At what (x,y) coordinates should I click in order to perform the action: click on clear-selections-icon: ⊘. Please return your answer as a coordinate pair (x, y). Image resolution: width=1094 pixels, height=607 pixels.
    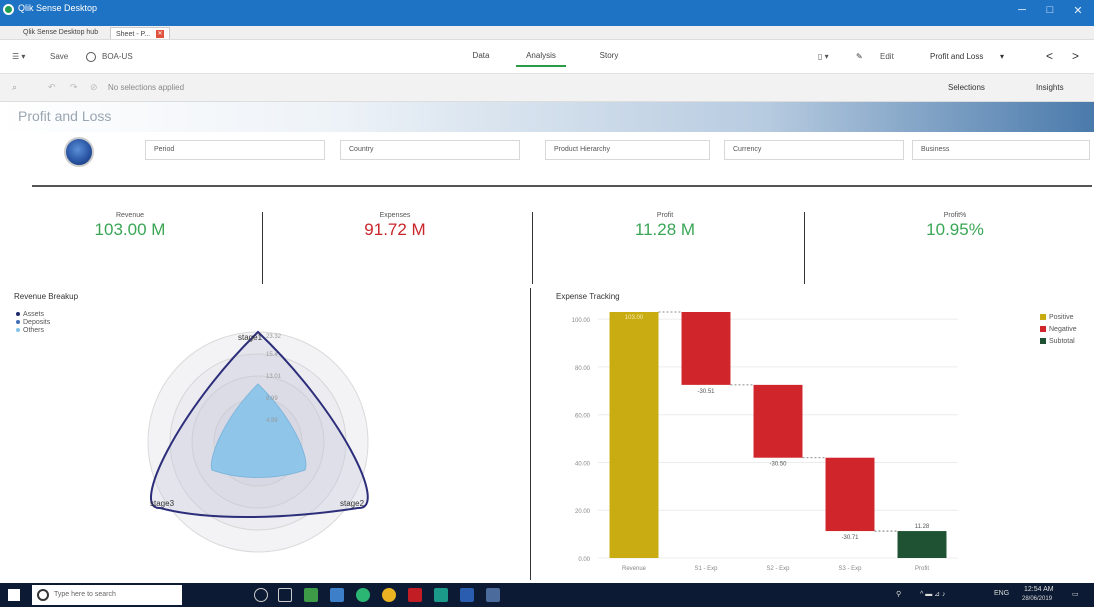
    Looking at the image, I should click on (94, 87).